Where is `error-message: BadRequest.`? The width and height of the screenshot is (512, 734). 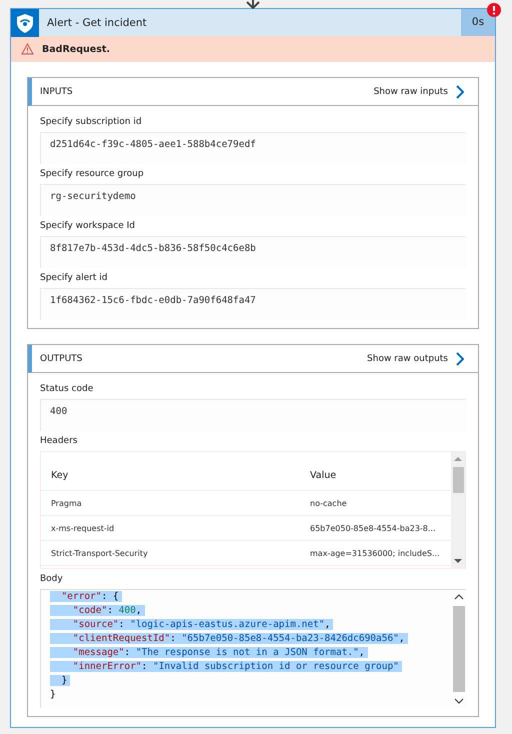
error-message: BadRequest. is located at coordinates (76, 49).